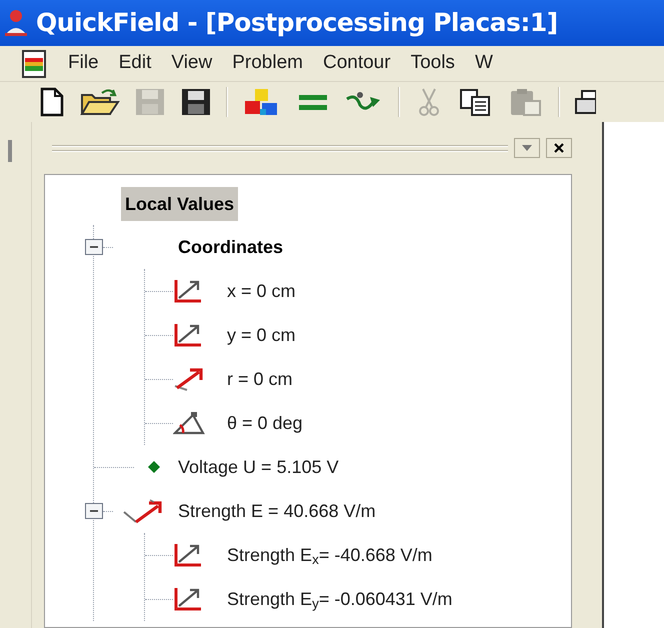 The image size is (664, 628). What do you see at coordinates (297, 23) in the screenshot?
I see `window-title: QuickField - [Postprocessing Placas:1]` at bounding box center [297, 23].